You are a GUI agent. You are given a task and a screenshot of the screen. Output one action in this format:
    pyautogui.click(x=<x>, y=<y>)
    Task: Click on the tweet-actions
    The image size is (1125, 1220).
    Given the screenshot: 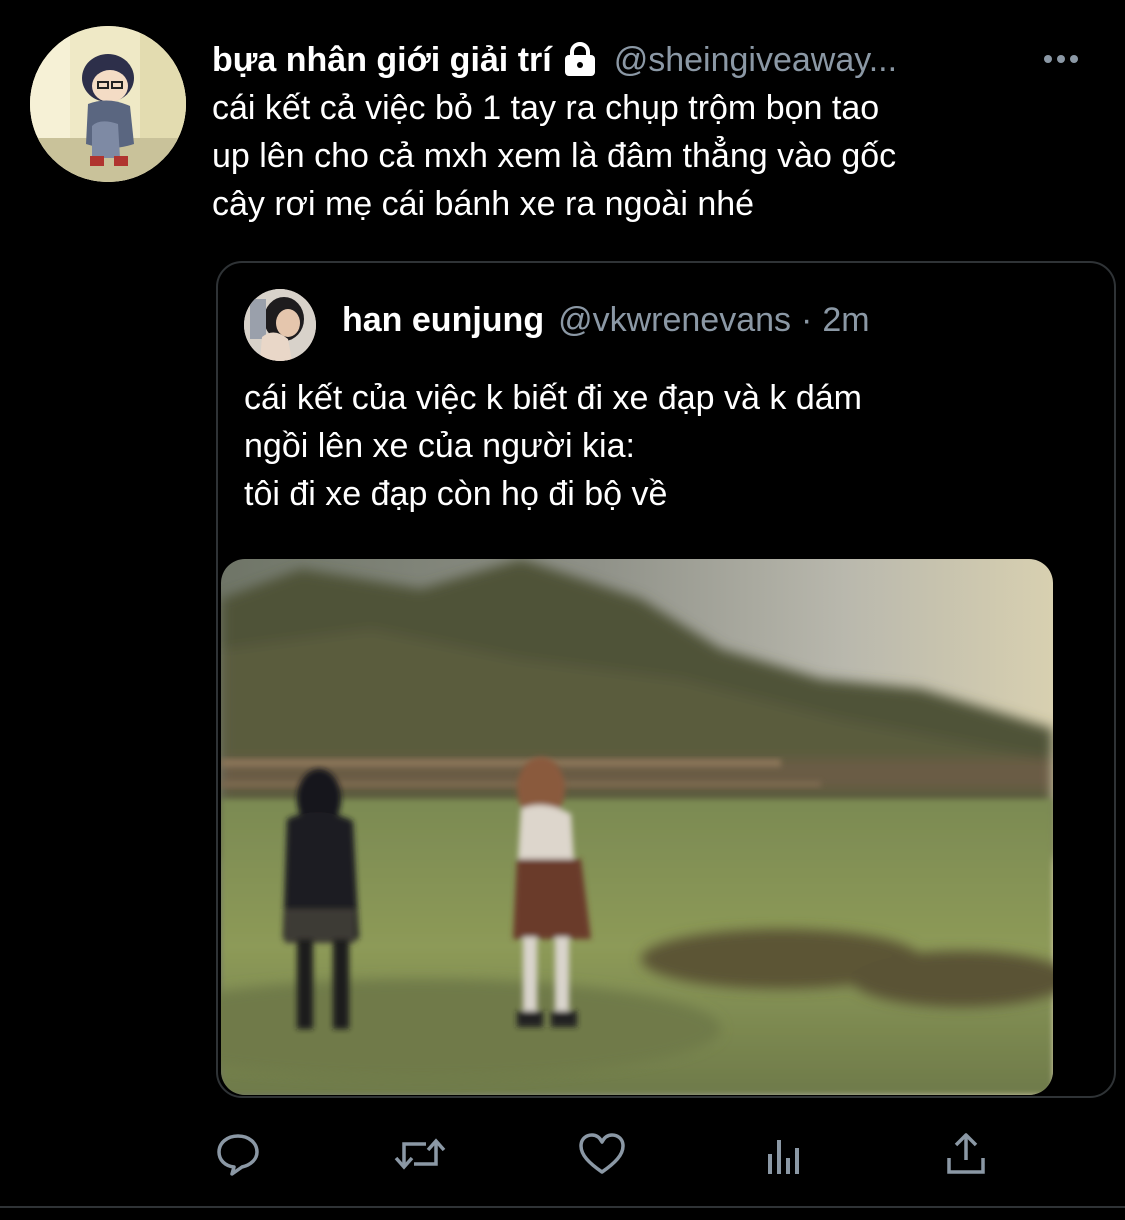 What is the action you would take?
    pyautogui.click(x=562, y=1155)
    